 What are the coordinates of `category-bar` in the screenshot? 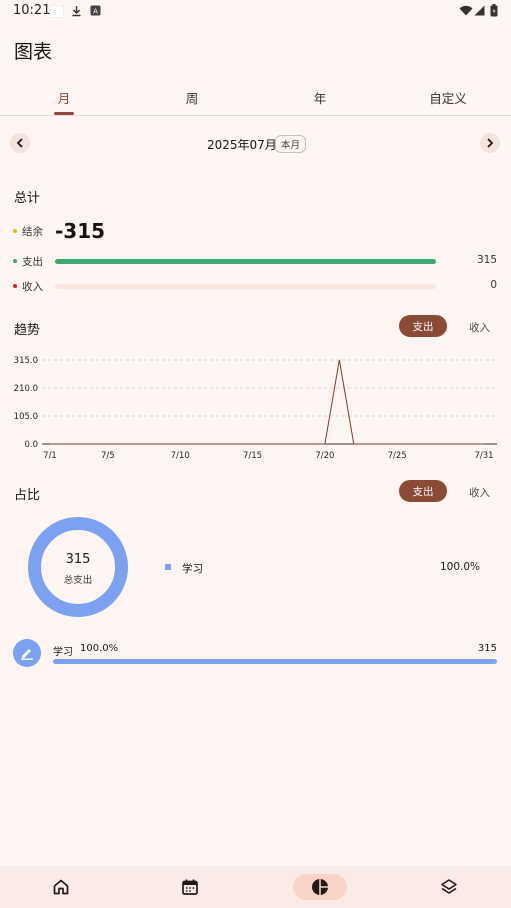 It's located at (275, 661).